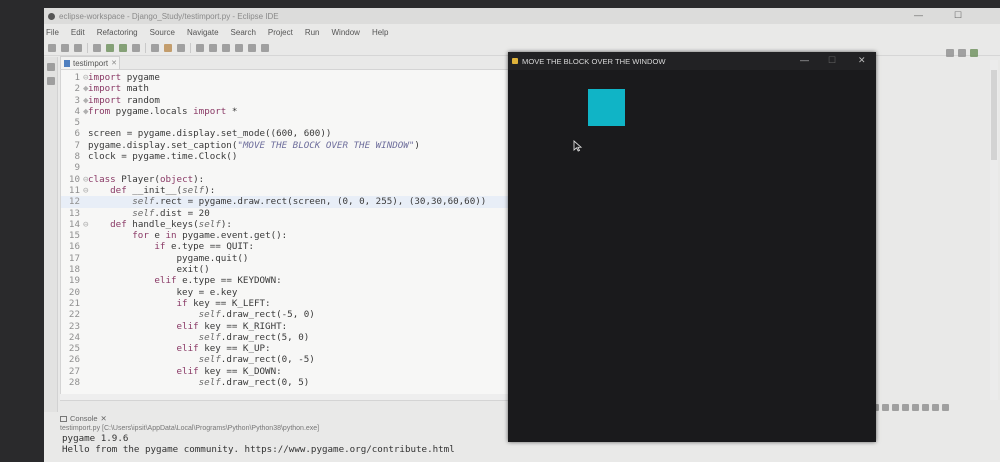 The height and width of the screenshot is (462, 1000). What do you see at coordinates (77, 145) in the screenshot?
I see `line-number: 7` at bounding box center [77, 145].